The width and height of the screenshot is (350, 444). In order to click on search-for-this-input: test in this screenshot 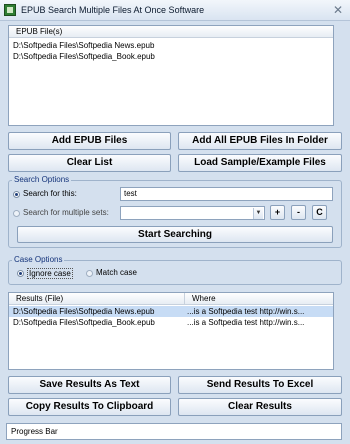, I will do `click(226, 194)`.